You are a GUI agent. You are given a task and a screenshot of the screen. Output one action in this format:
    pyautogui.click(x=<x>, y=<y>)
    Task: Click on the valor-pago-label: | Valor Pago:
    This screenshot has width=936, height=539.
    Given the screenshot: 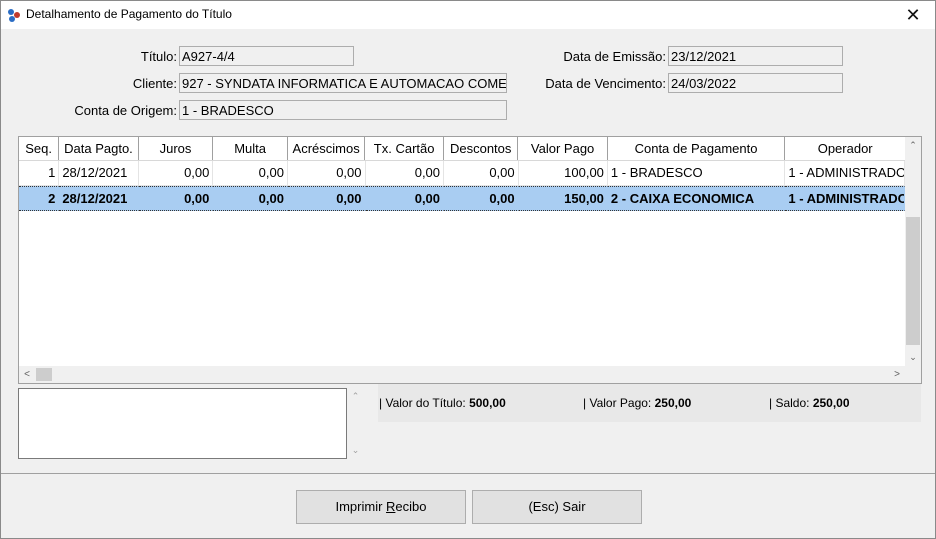 What is the action you would take?
    pyautogui.click(x=617, y=403)
    